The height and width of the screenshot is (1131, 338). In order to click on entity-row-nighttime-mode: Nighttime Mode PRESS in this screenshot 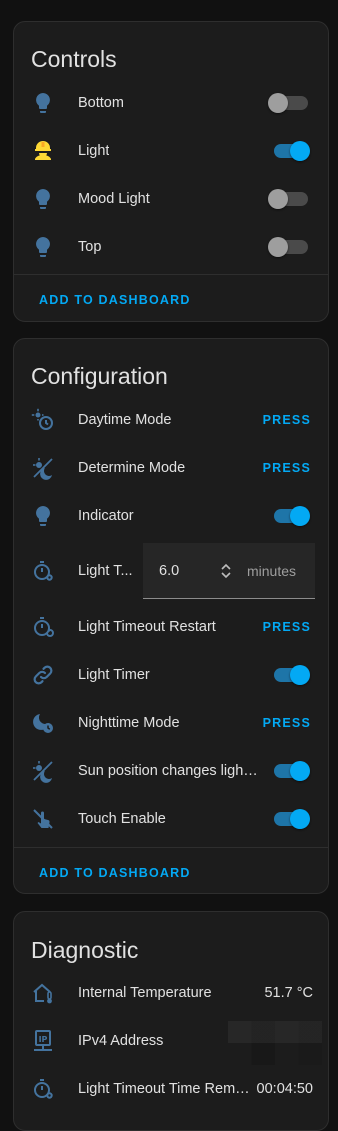, I will do `click(171, 723)`.